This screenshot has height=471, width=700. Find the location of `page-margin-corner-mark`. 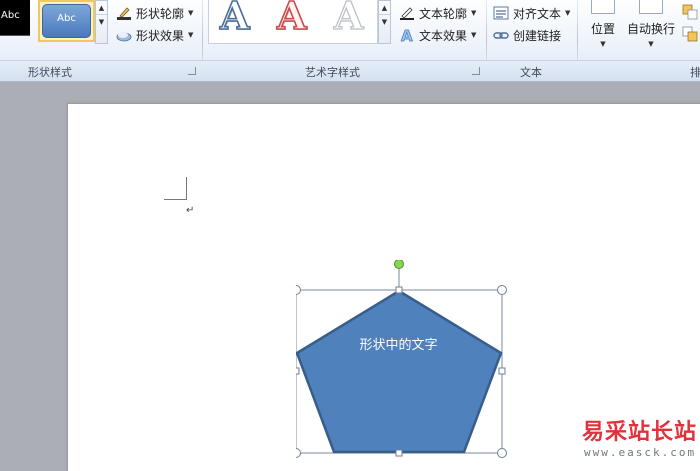

page-margin-corner-mark is located at coordinates (175, 188).